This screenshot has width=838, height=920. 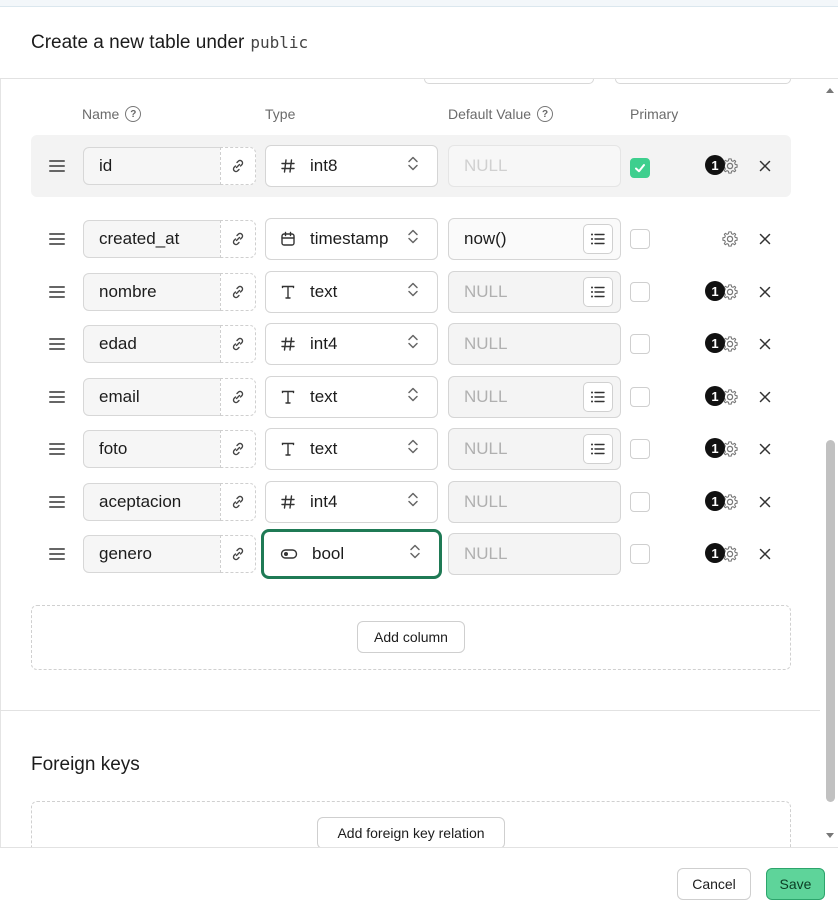 I want to click on add-foreign-key-button: Add foreign key relation, so click(x=411, y=833).